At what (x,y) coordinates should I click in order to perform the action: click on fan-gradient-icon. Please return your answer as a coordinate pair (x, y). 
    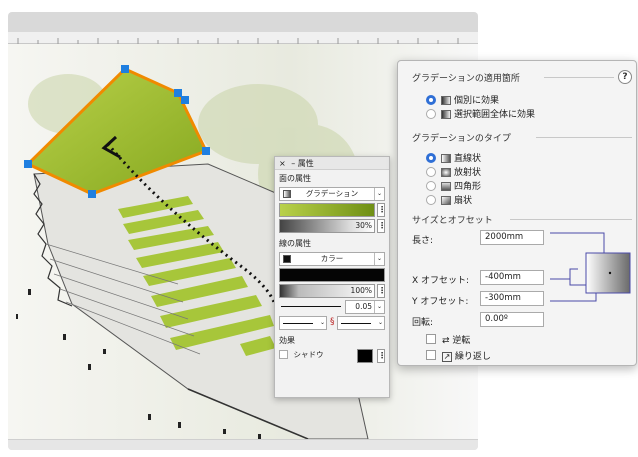
    Looking at the image, I should click on (446, 200).